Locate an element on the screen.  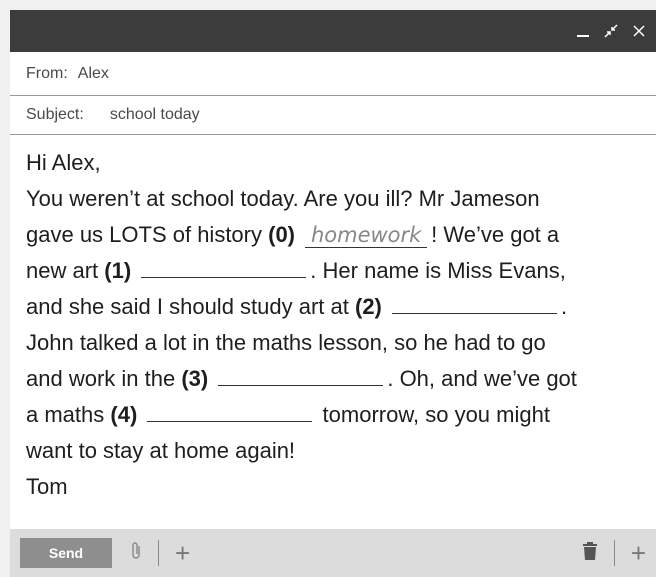
message-line: a maths (4) tomorrow, so you might is located at coordinates (333, 415).